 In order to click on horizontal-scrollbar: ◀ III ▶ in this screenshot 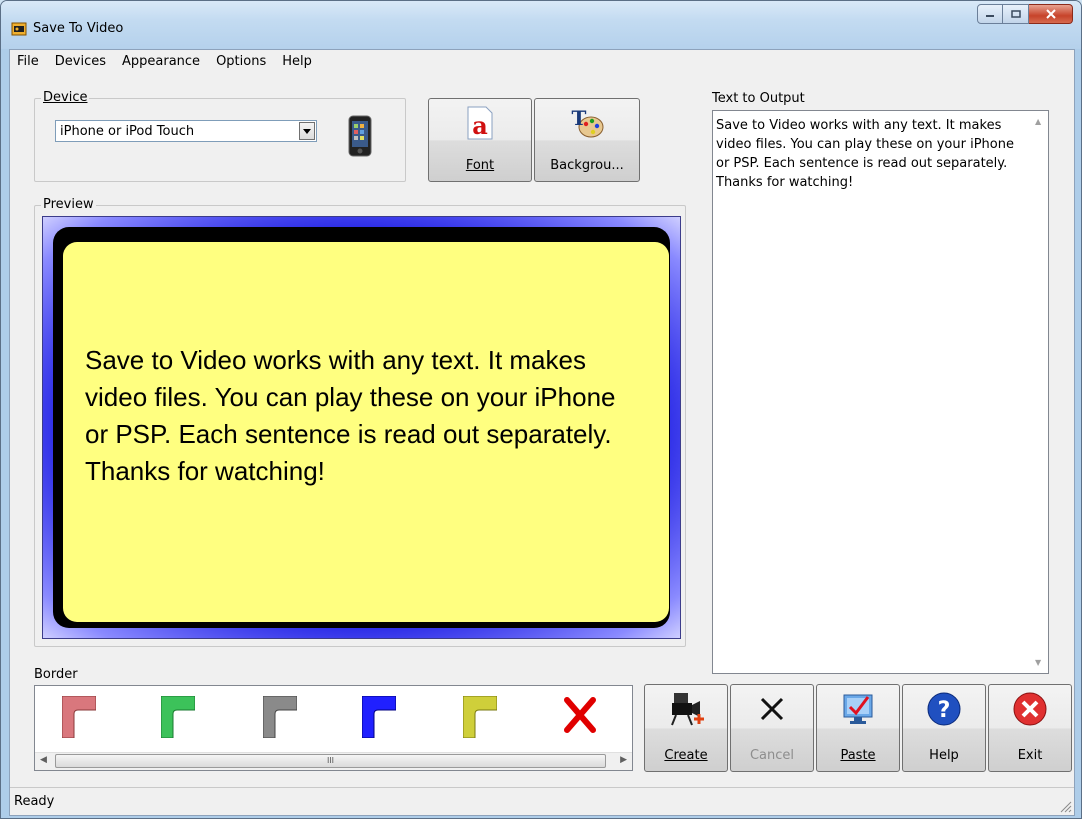, I will do `click(333, 761)`.